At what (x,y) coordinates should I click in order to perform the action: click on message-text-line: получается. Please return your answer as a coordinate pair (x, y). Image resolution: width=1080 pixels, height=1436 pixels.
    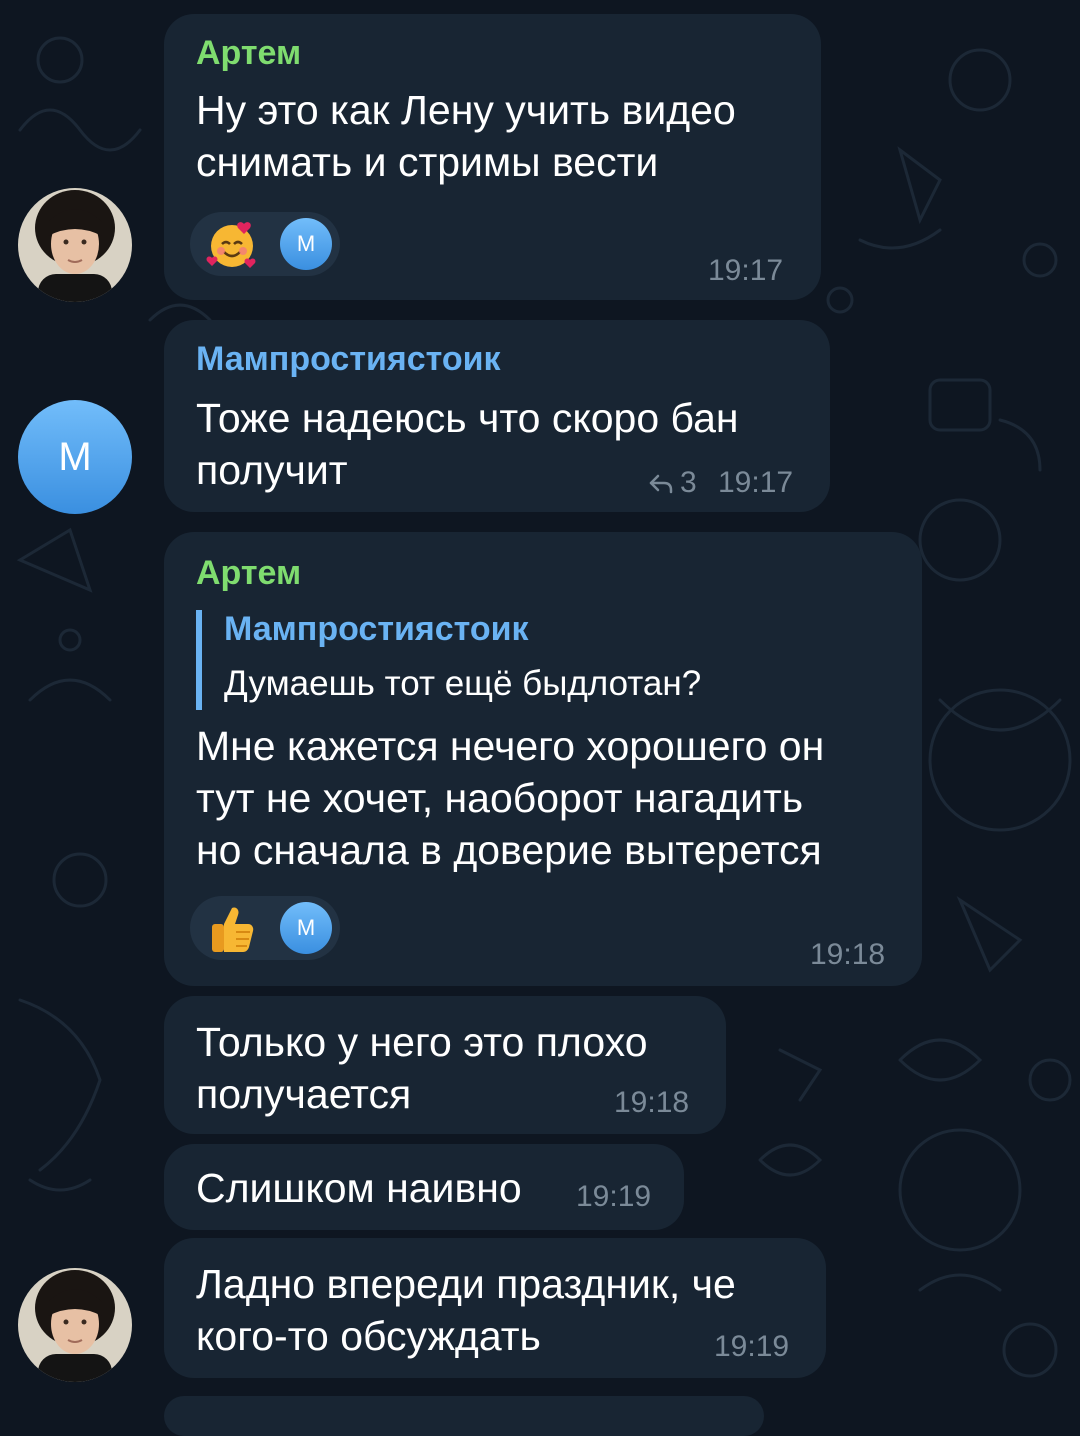
    Looking at the image, I should click on (304, 1094).